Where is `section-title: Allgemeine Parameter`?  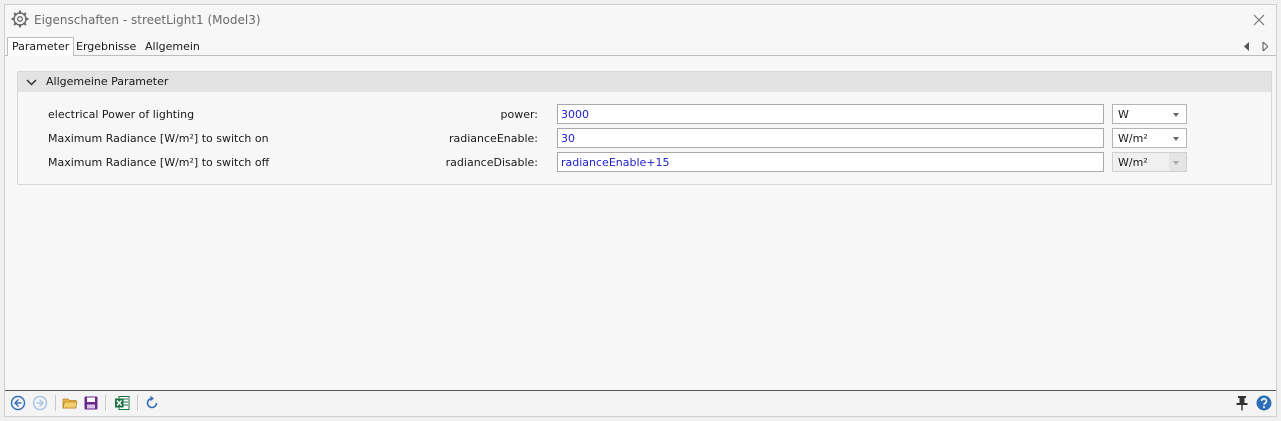 section-title: Allgemeine Parameter is located at coordinates (107, 81).